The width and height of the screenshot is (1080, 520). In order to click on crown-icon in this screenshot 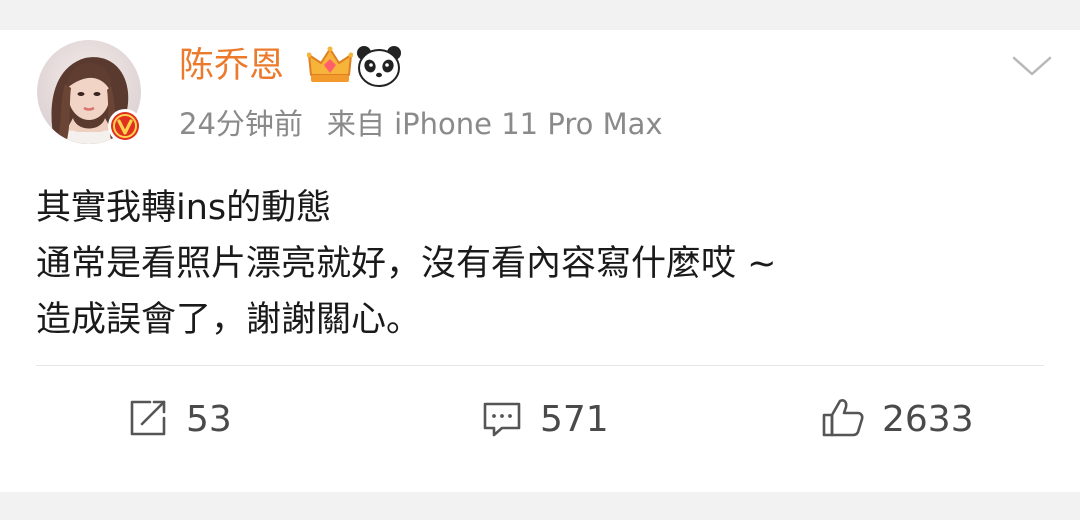, I will do `click(330, 66)`.